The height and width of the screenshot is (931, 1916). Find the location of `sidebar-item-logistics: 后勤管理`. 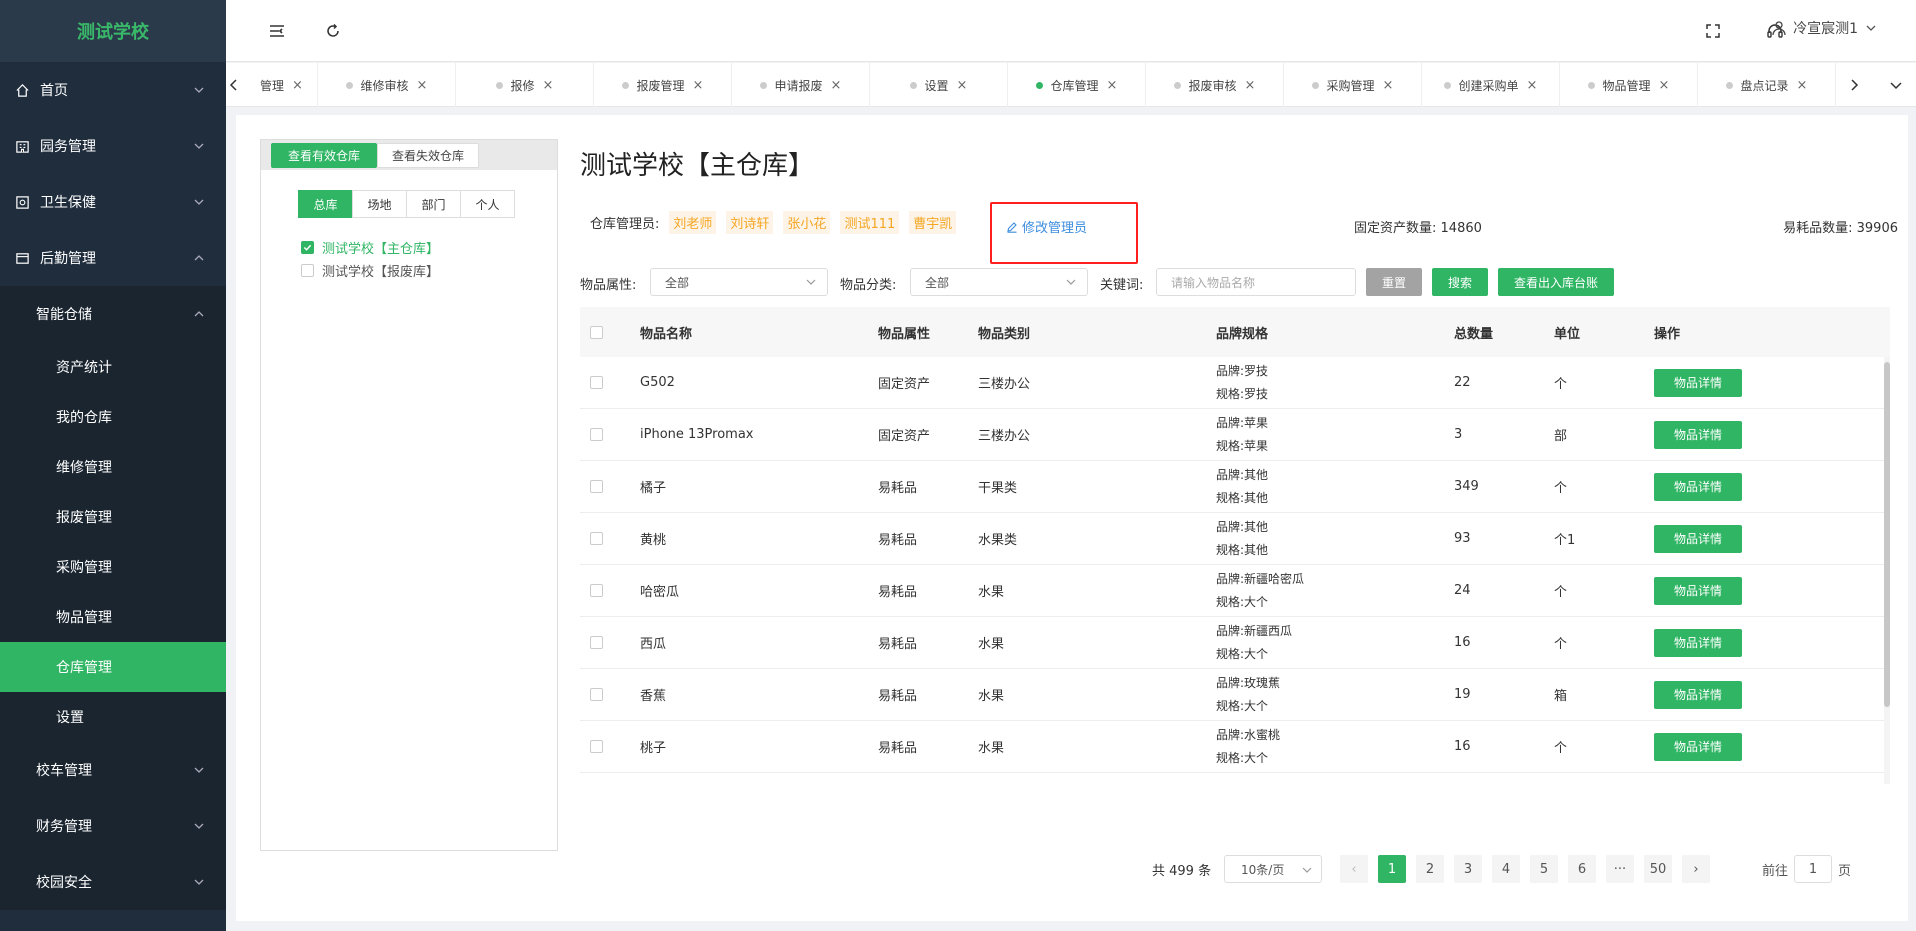

sidebar-item-logistics: 后勤管理 is located at coordinates (113, 258).